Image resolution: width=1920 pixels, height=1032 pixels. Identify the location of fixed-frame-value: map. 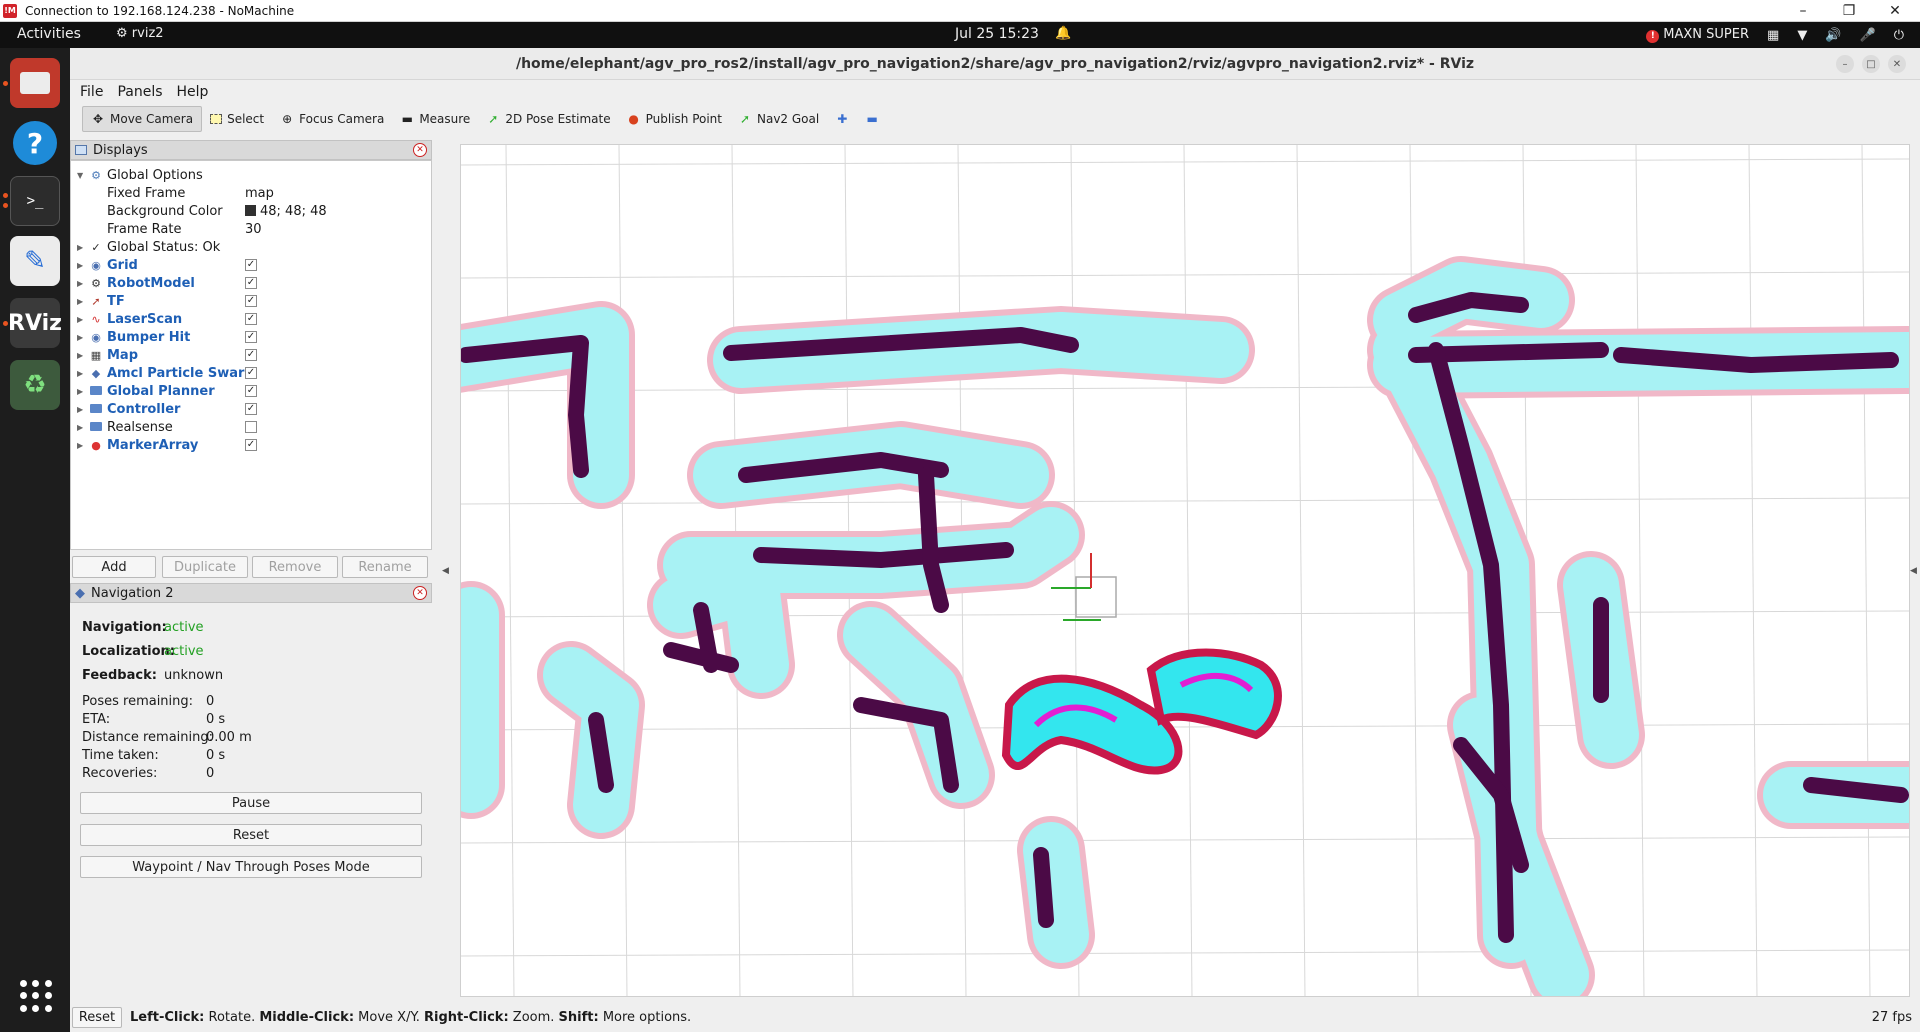
(259, 193).